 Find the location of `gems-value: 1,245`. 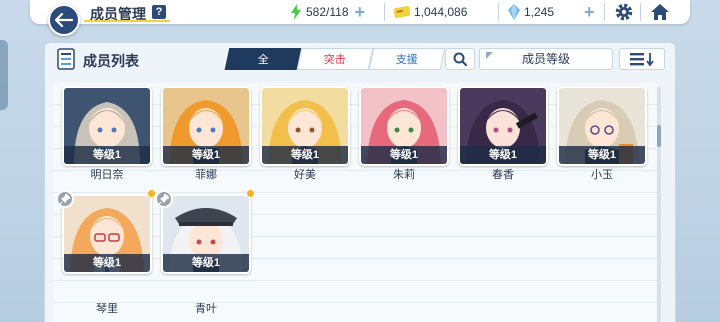

gems-value: 1,245 is located at coordinates (539, 12).